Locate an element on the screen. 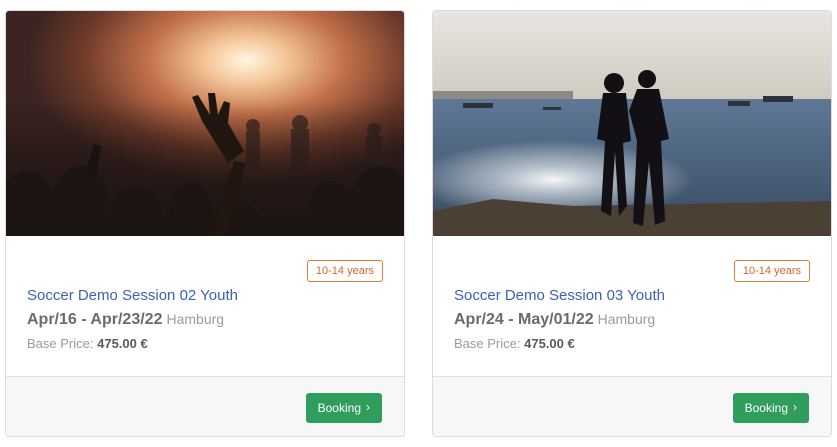  event-dates-row: Apr/24 - May/01/22 Hamburg is located at coordinates (554, 320).